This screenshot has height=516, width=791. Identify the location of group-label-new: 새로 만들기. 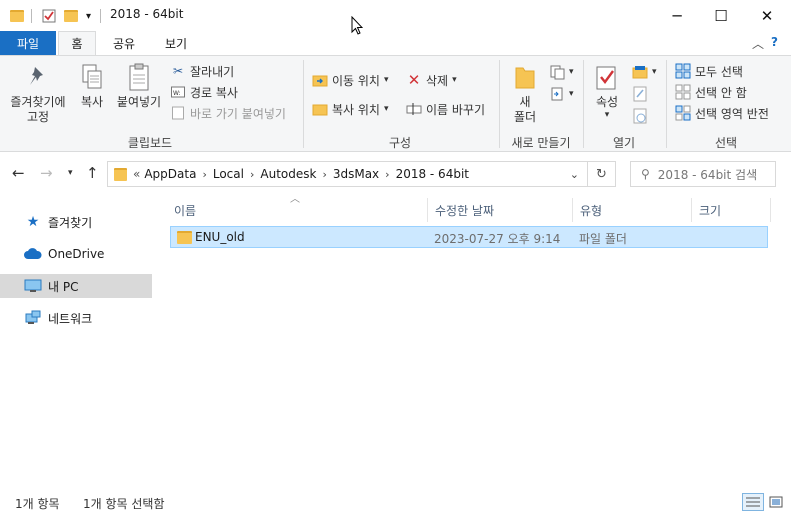
(541, 143).